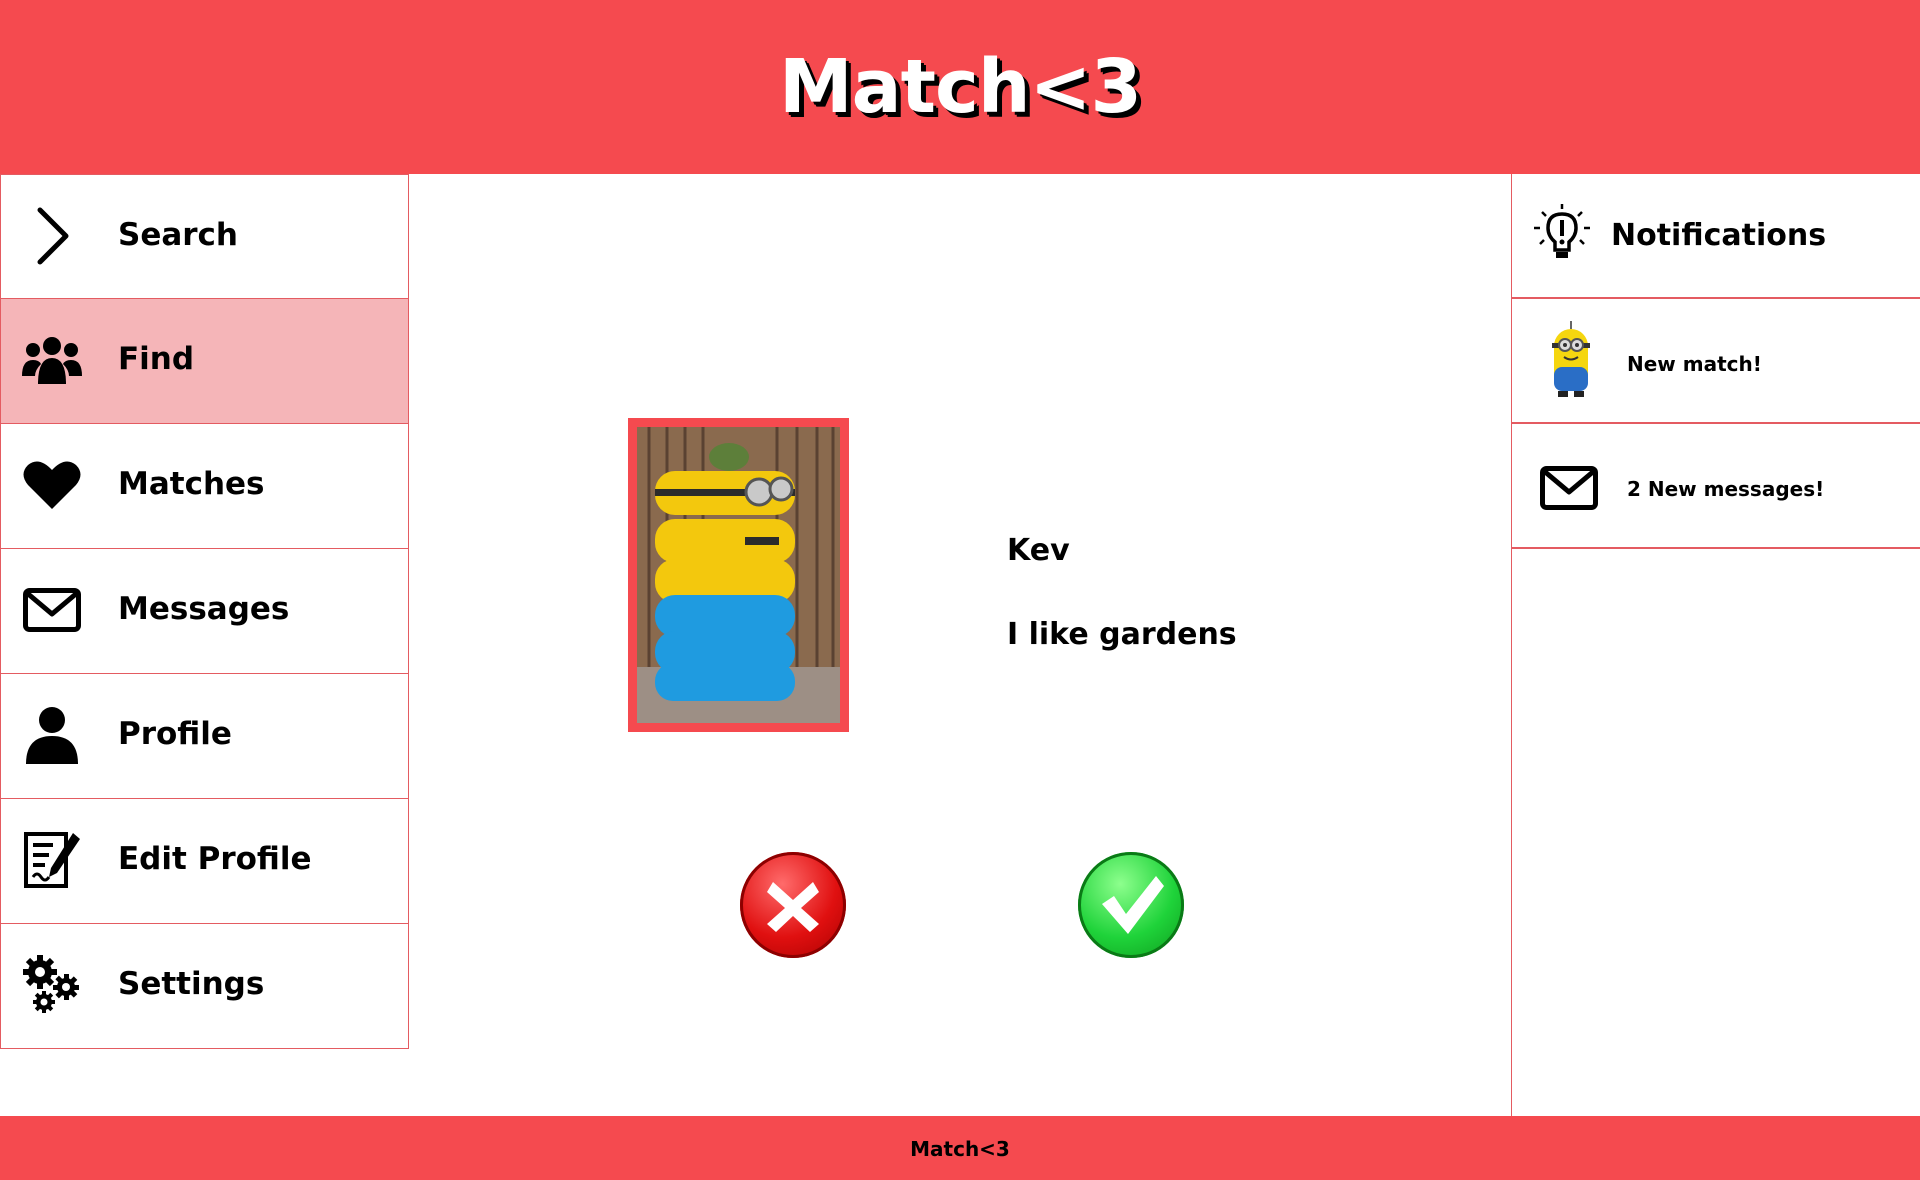 Image resolution: width=1920 pixels, height=1180 pixels. I want to click on gears-icon, so click(52, 985).